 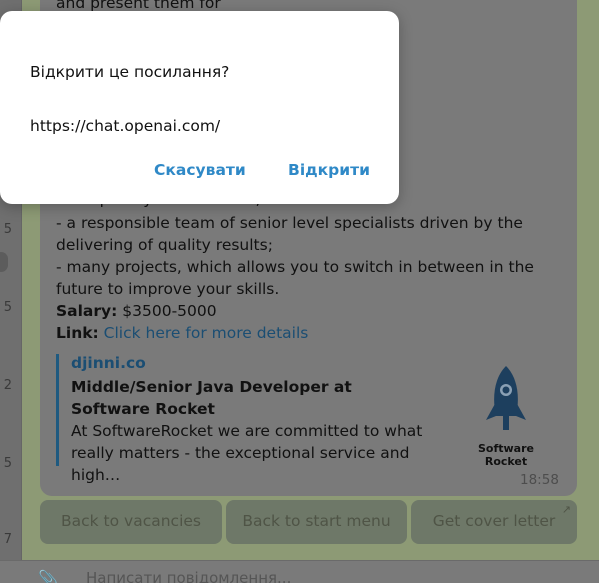 I want to click on back-to-vacancies-button: Back to vacancies, so click(x=131, y=522).